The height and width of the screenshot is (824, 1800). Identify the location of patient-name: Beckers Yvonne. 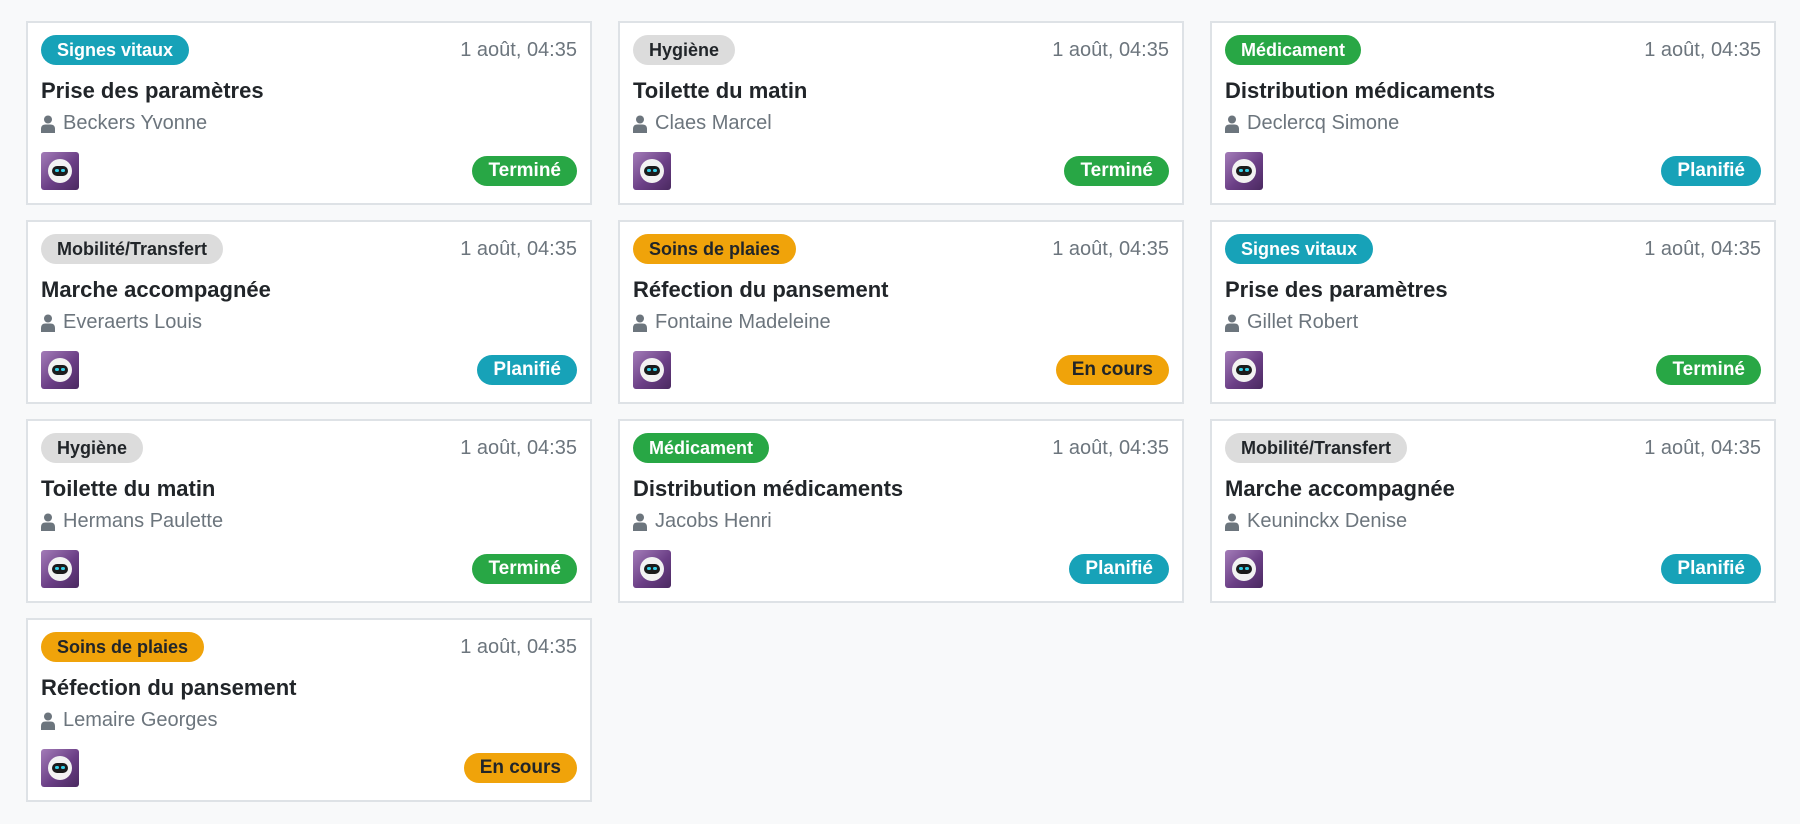
(135, 123).